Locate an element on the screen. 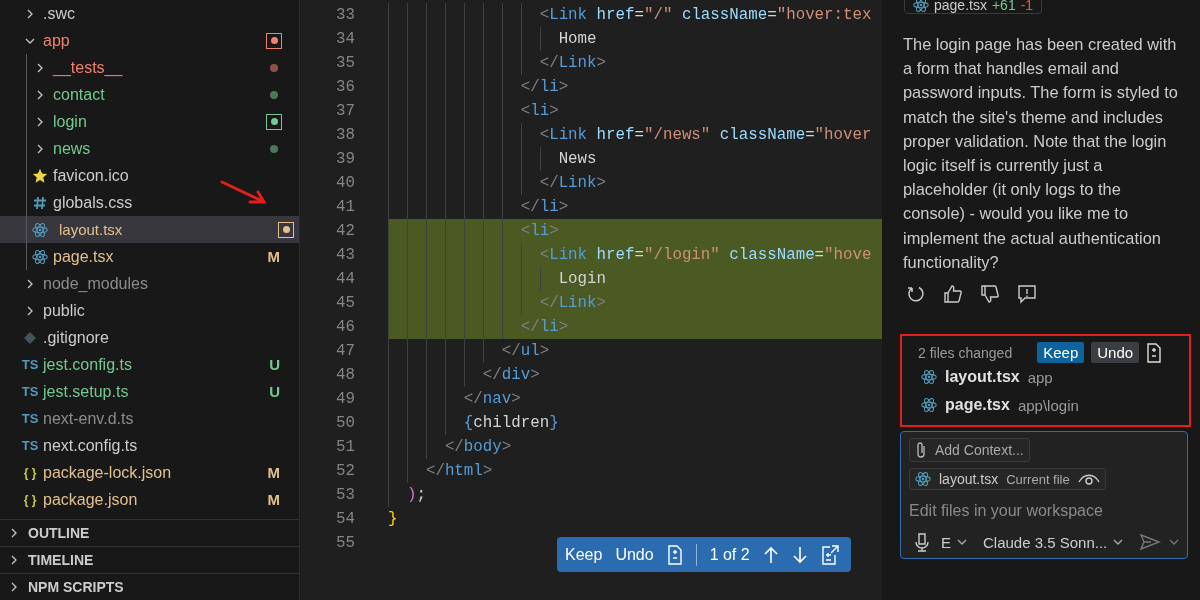 The image size is (1200, 600). panel-header: OUTLINE is located at coordinates (149, 532).